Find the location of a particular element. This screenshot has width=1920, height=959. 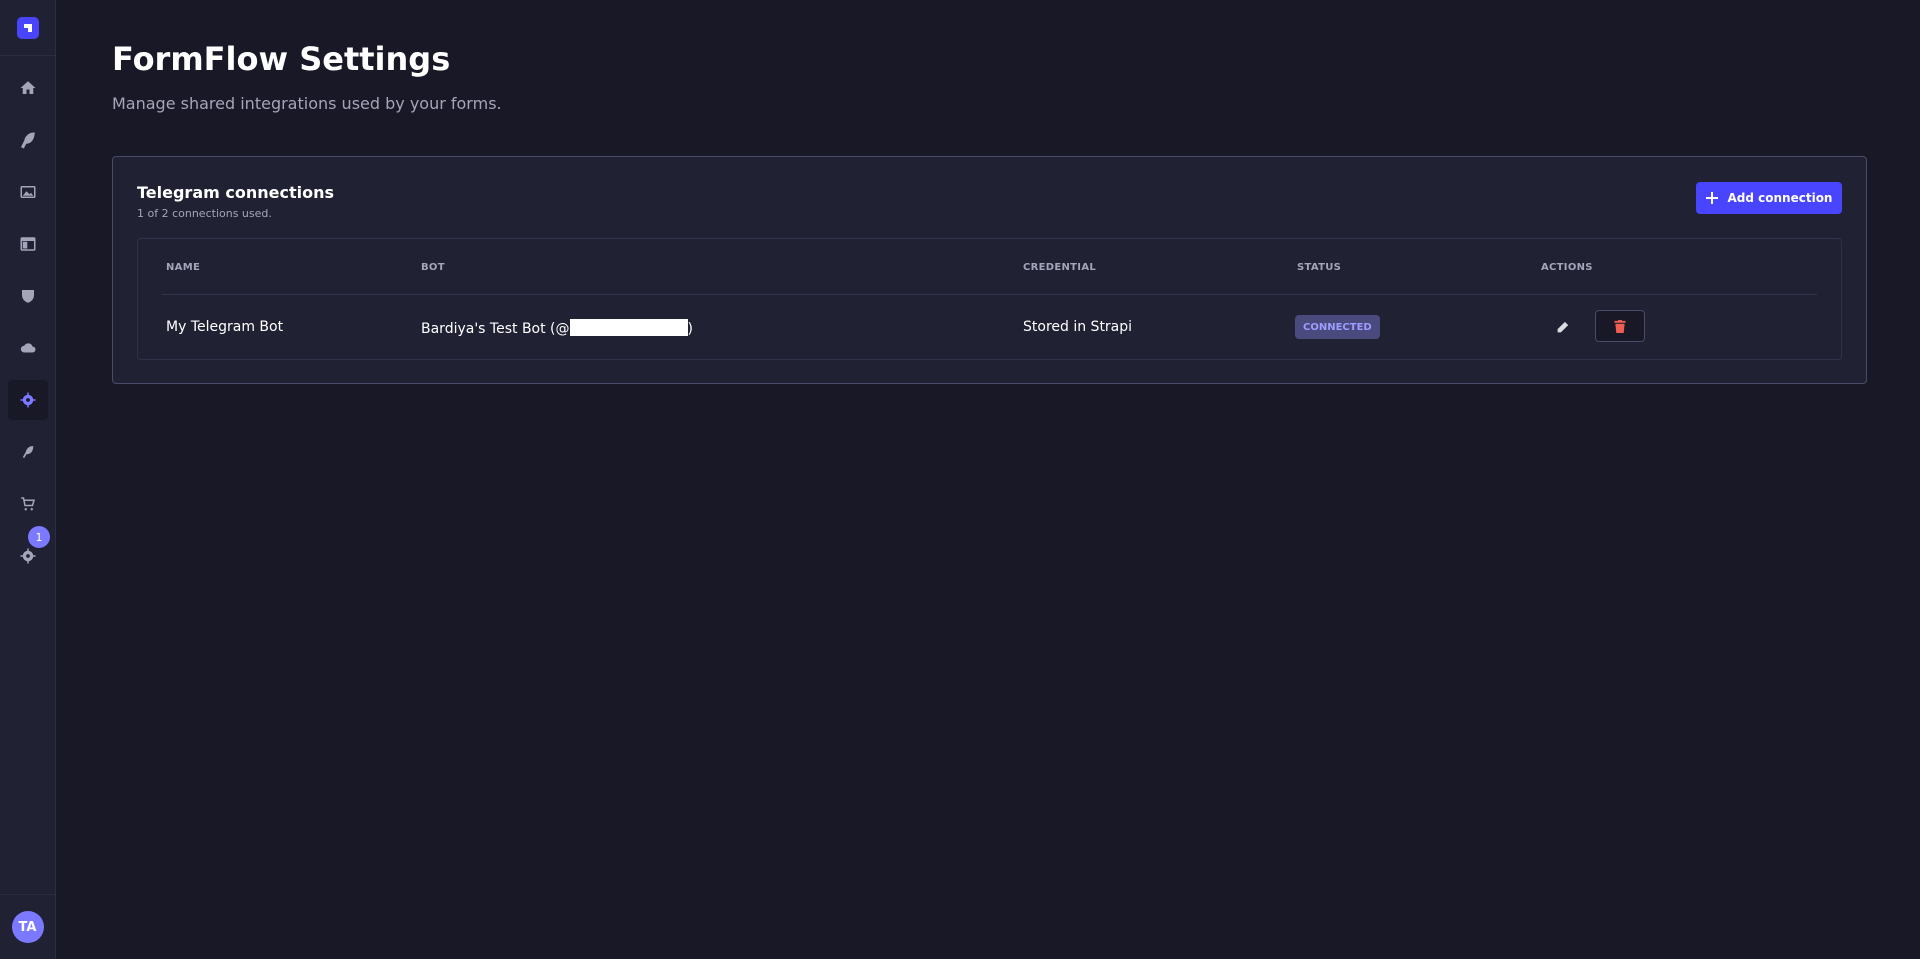

connection-name: My Telegram Bot is located at coordinates (225, 327).